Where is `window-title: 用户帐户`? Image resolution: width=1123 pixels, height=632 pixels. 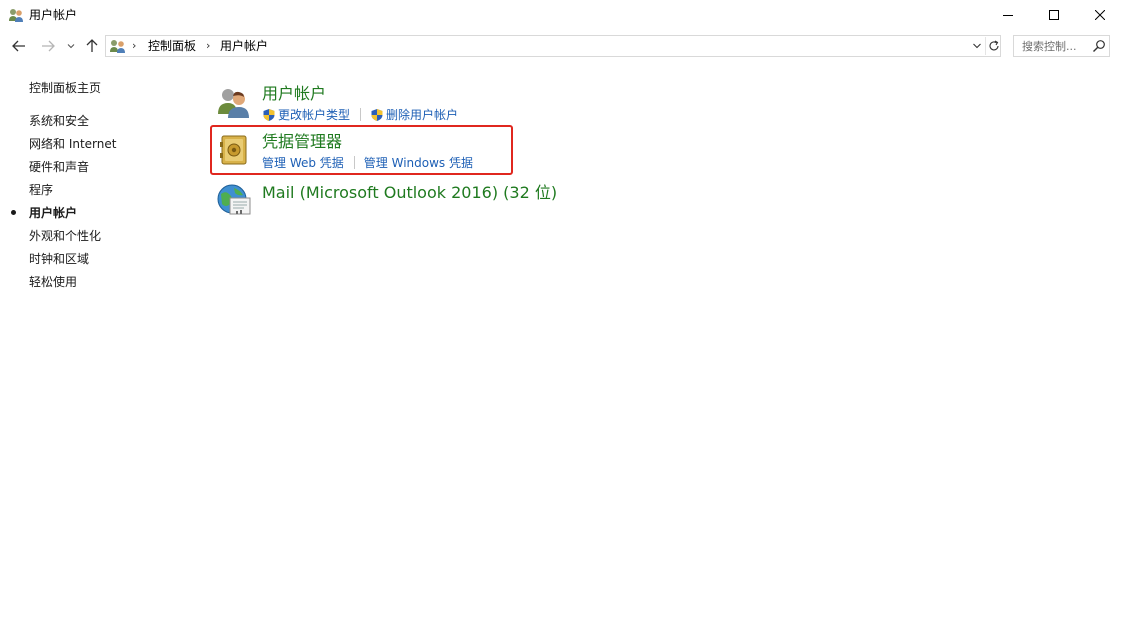 window-title: 用户帐户 is located at coordinates (53, 15).